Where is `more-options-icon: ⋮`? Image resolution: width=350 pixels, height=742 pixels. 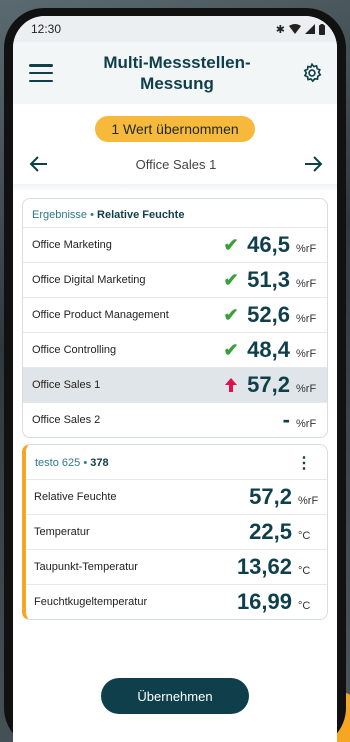
more-options-icon: ⋮ is located at coordinates (307, 463).